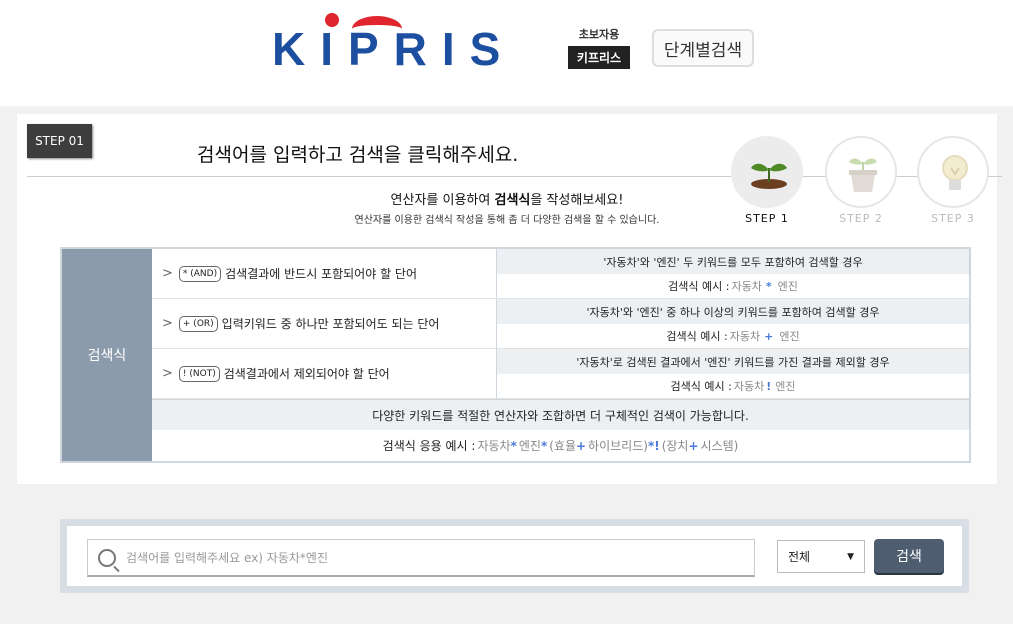  What do you see at coordinates (200, 273) in the screenshot?
I see `operator-badge-and: * (AND)` at bounding box center [200, 273].